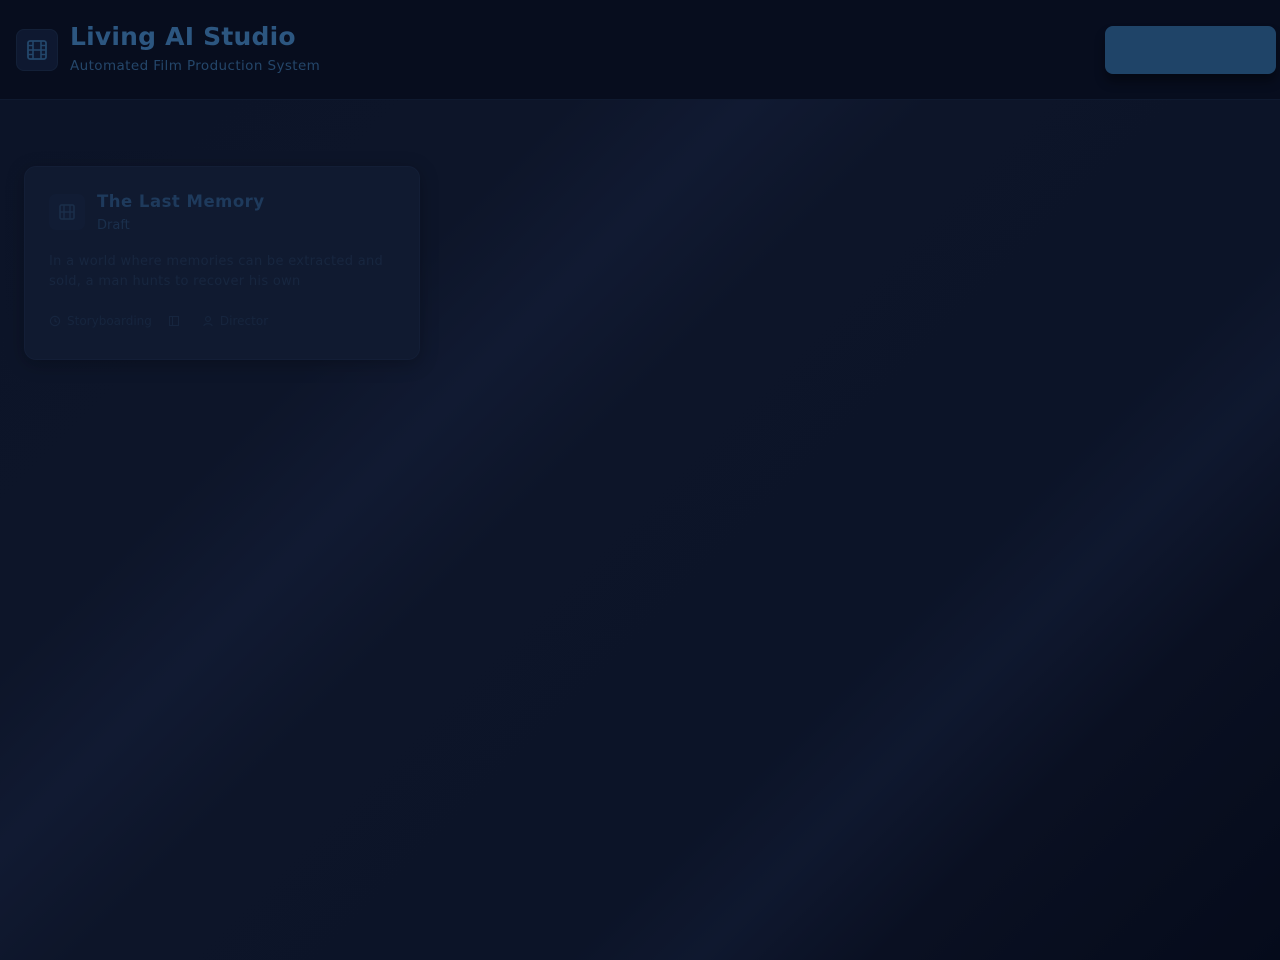 This screenshot has width=1280, height=960. What do you see at coordinates (195, 66) in the screenshot?
I see `app-subtitle: Automated Film Production System` at bounding box center [195, 66].